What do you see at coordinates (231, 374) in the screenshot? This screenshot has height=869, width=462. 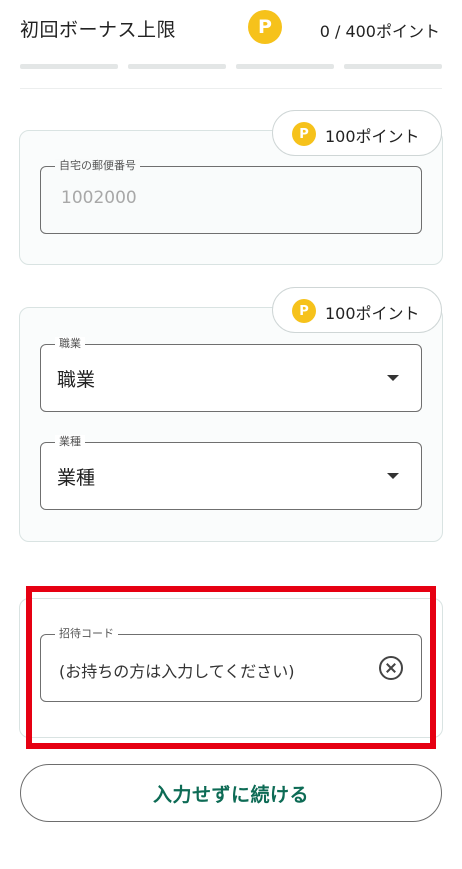 I see `occupation-select: 職業 職業` at bounding box center [231, 374].